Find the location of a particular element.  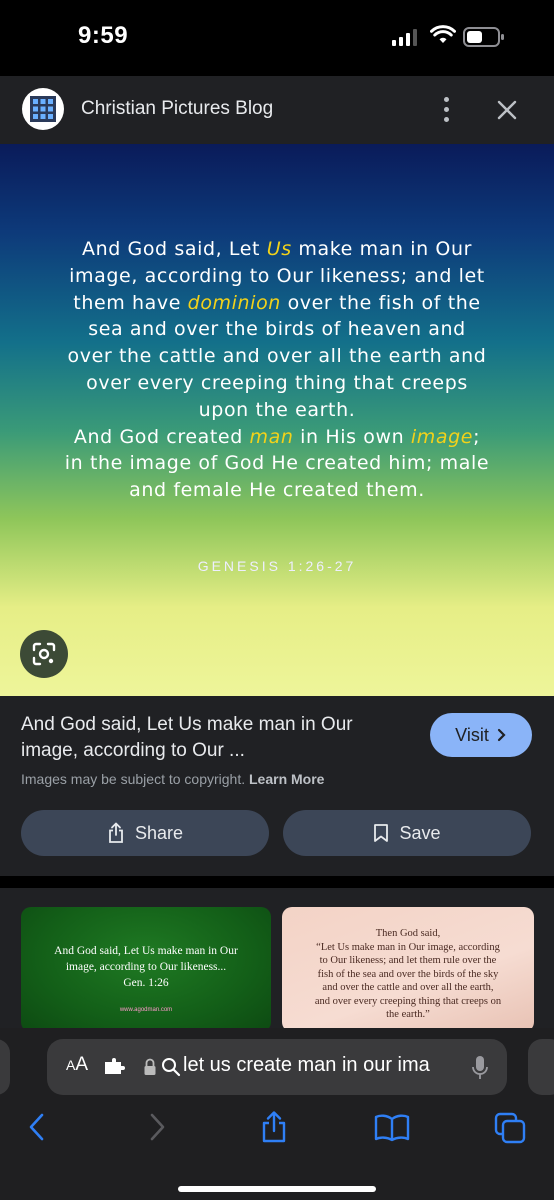

close-icon is located at coordinates (507, 110).